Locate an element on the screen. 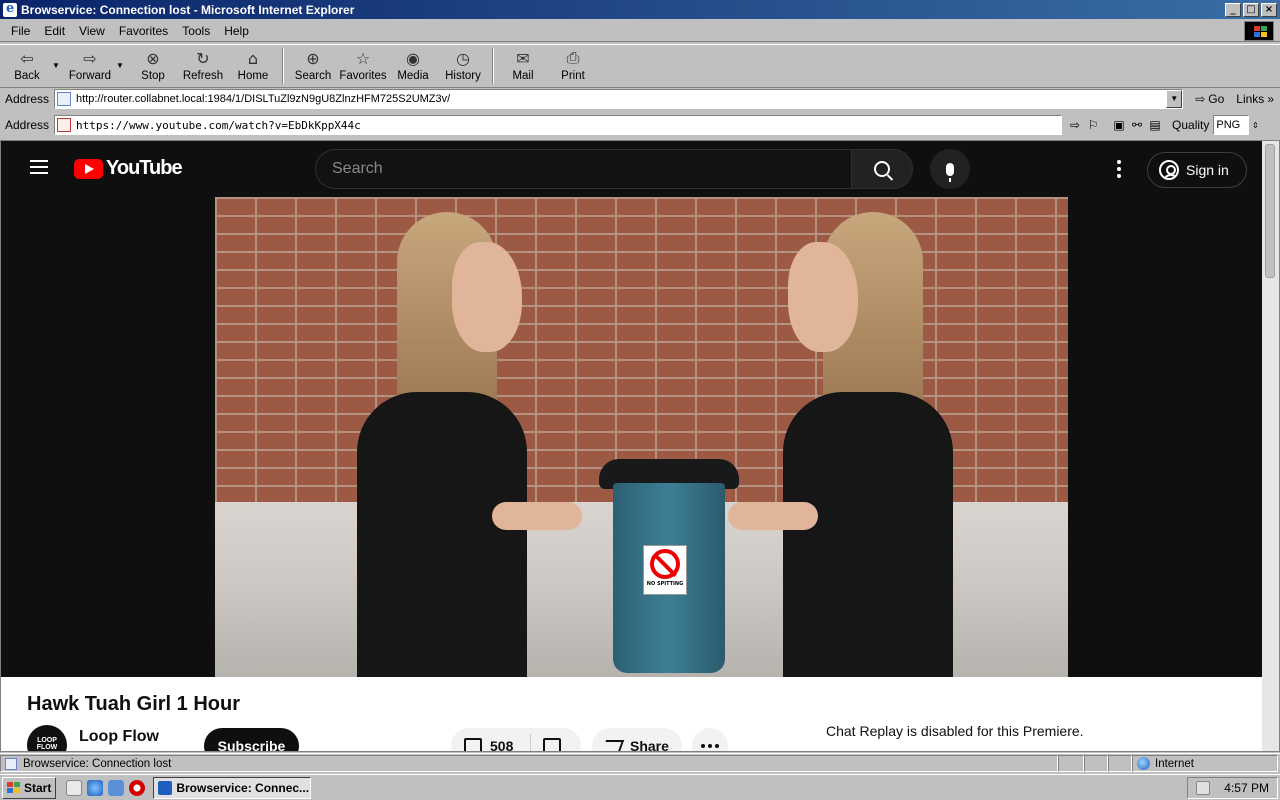  dislike-button is located at coordinates (546, 744).